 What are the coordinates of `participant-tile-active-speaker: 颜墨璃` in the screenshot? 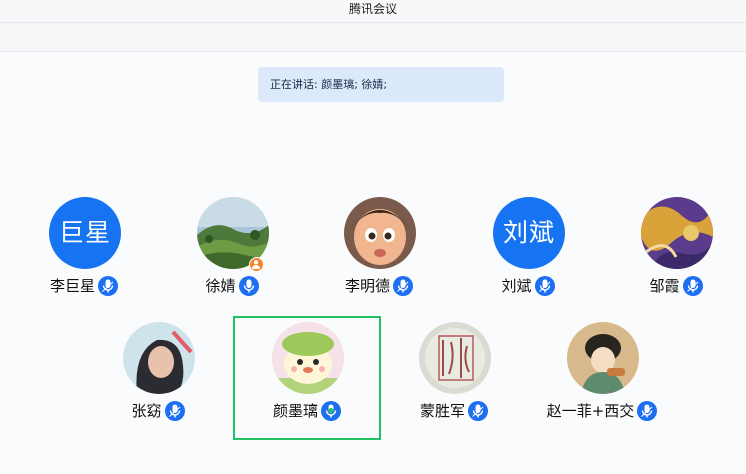 It's located at (307, 378).